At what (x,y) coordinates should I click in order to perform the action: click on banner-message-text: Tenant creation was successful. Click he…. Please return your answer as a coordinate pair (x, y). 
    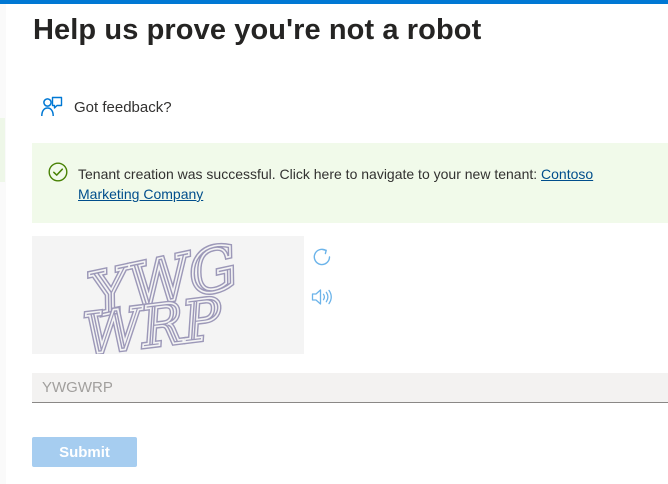
    Looking at the image, I should click on (310, 174).